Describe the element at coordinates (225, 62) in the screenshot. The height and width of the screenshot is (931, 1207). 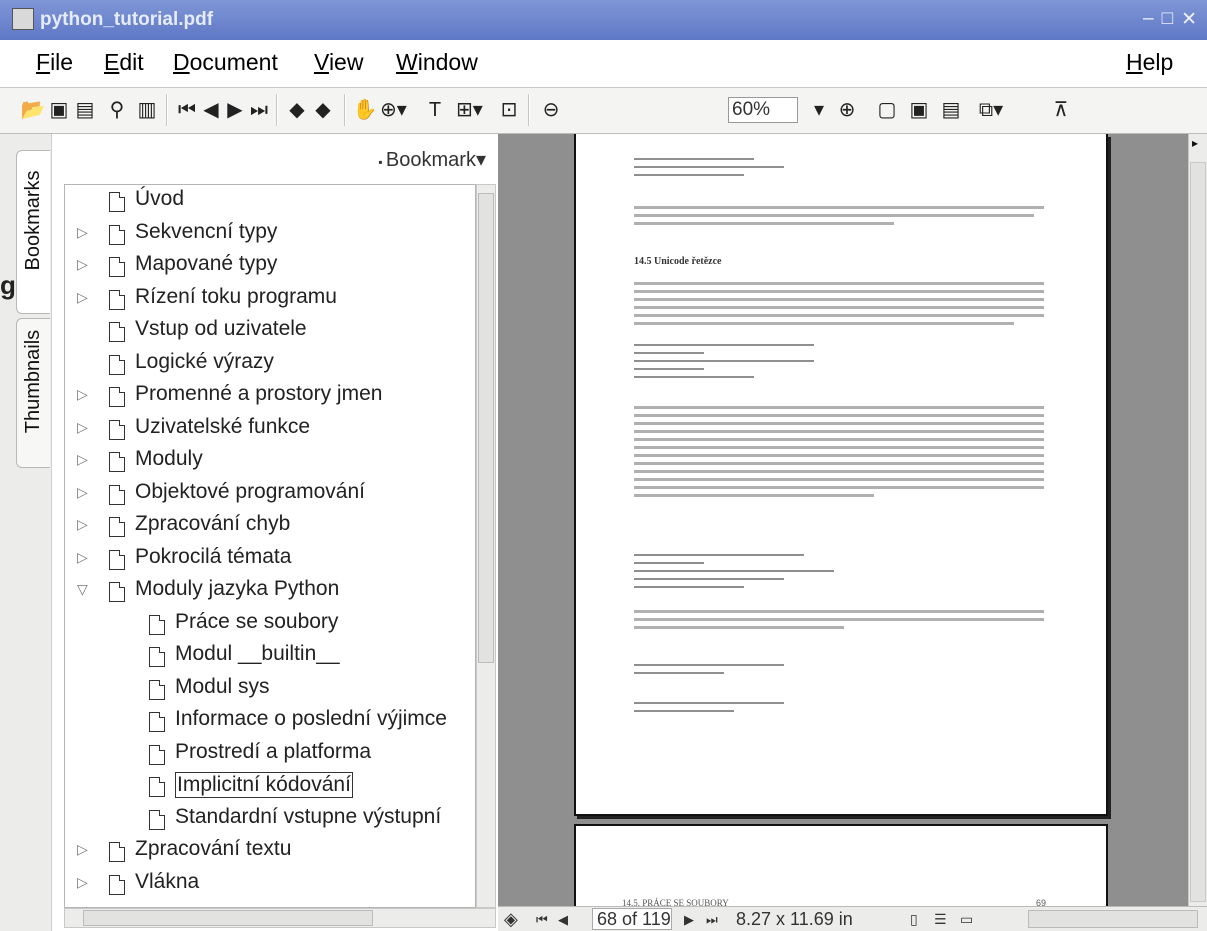
I see `menu-document: Document` at that location.